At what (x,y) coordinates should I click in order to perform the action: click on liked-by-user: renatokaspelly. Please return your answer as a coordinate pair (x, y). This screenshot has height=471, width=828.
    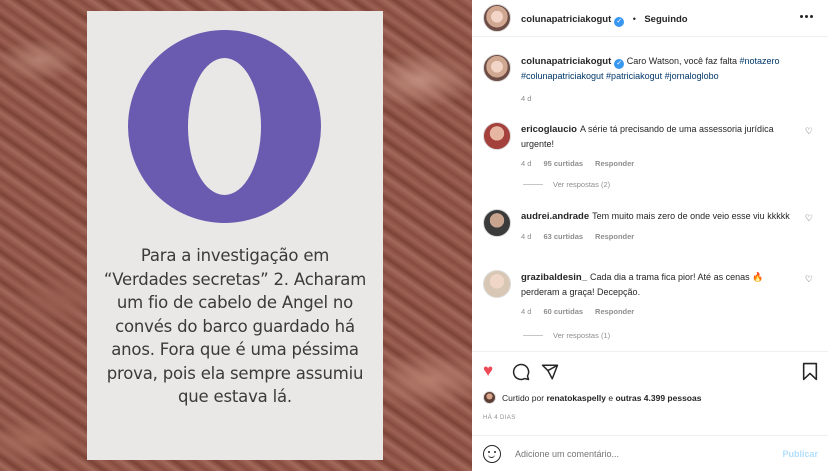
    Looking at the image, I should click on (576, 398).